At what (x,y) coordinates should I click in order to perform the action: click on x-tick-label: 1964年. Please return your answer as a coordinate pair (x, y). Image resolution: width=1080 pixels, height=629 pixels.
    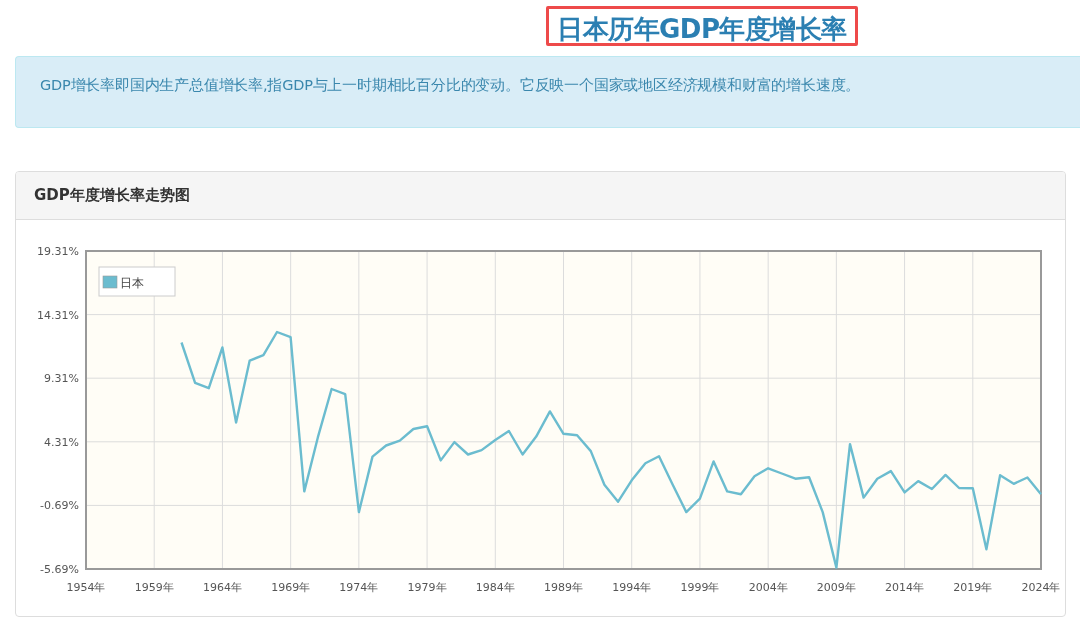
    Looking at the image, I should click on (222, 587).